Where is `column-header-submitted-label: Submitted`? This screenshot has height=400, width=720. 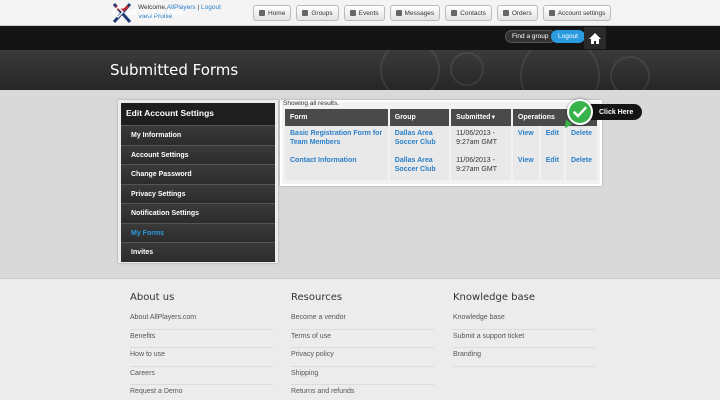 column-header-submitted-label: Submitted is located at coordinates (473, 117).